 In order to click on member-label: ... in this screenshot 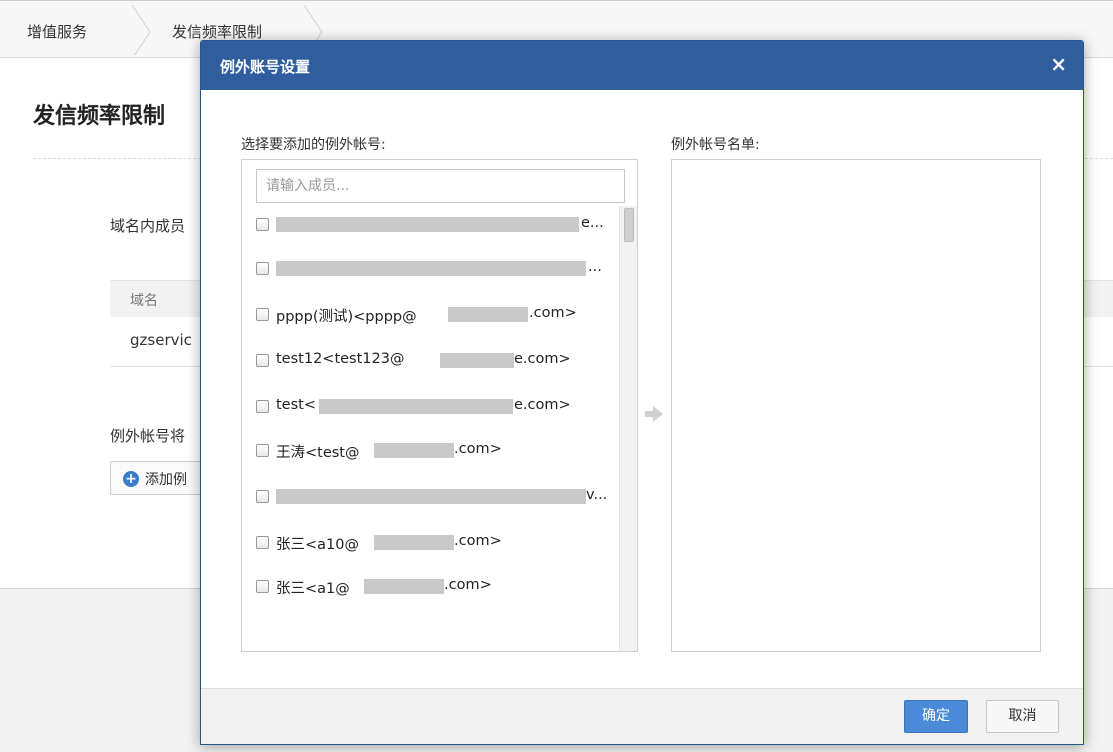, I will do `click(595, 267)`.